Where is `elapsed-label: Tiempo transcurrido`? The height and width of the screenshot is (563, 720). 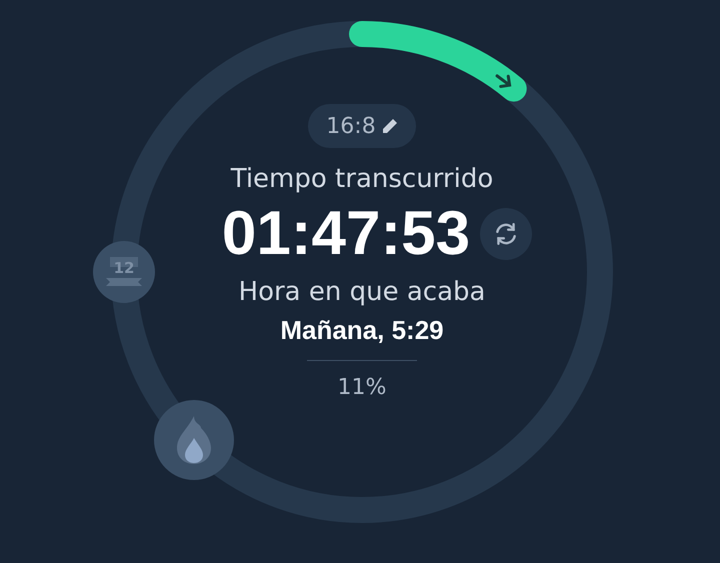
elapsed-label: Tiempo transcurrido is located at coordinates (362, 179).